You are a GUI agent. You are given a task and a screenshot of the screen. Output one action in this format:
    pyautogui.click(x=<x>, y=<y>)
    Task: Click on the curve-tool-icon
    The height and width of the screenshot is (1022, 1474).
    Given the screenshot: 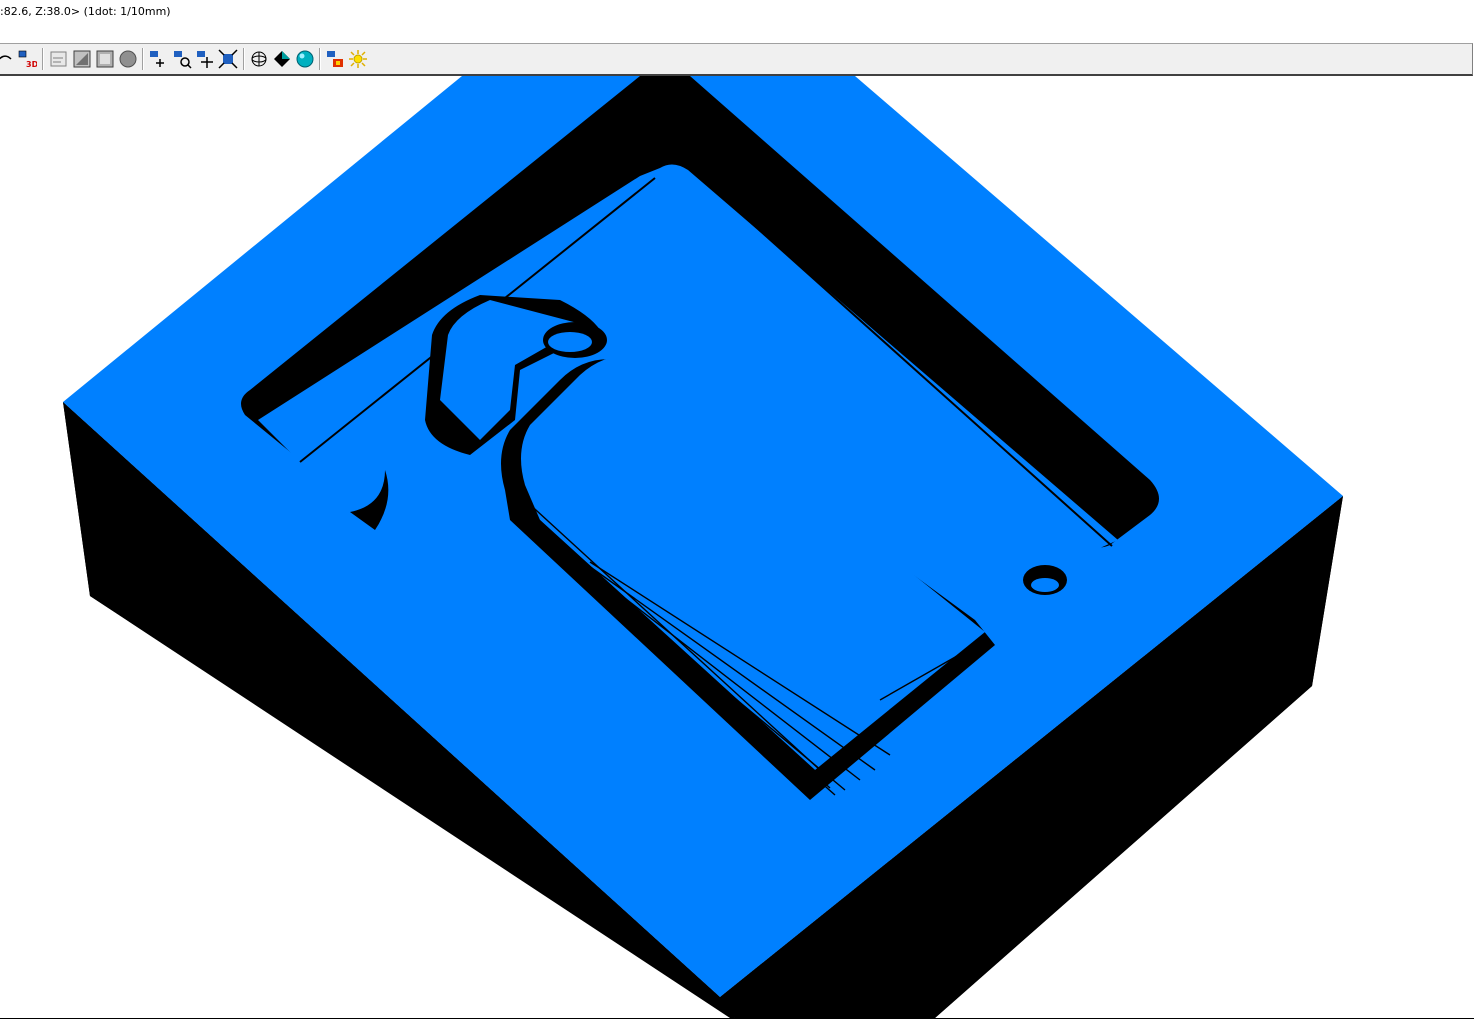 What is the action you would take?
    pyautogui.click(x=7, y=59)
    